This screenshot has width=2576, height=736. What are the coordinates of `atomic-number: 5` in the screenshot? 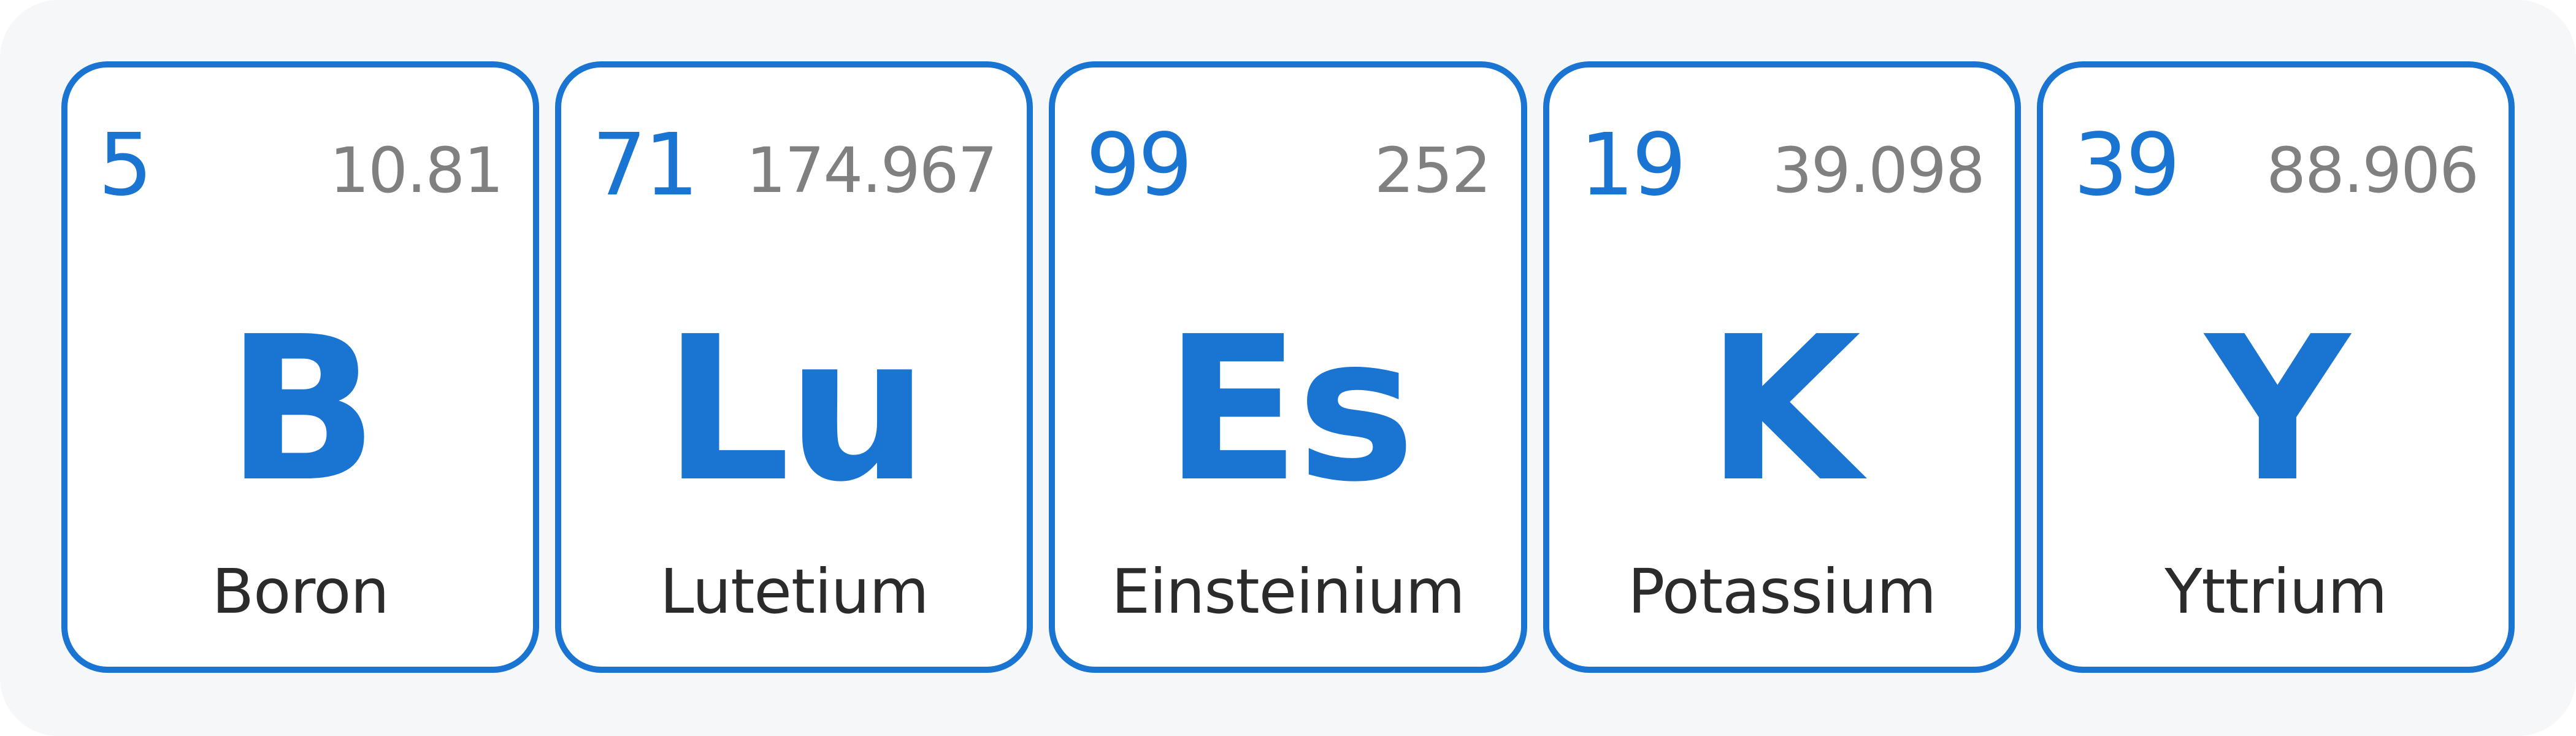 It's located at (125, 165).